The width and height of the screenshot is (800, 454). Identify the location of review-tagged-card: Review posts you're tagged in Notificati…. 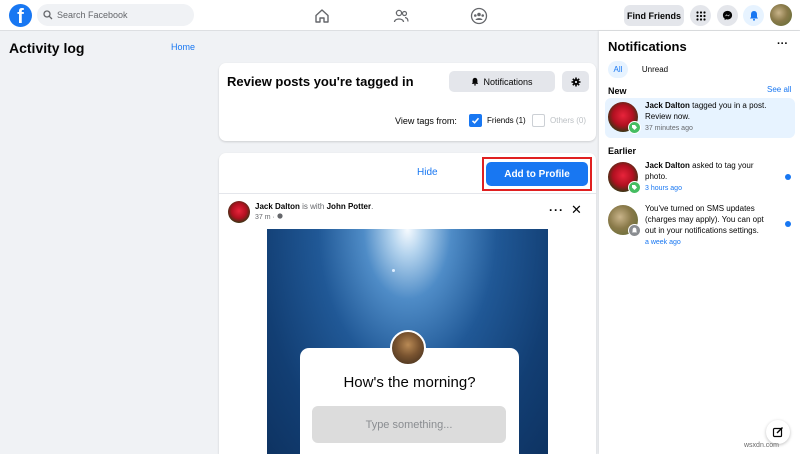
(407, 102).